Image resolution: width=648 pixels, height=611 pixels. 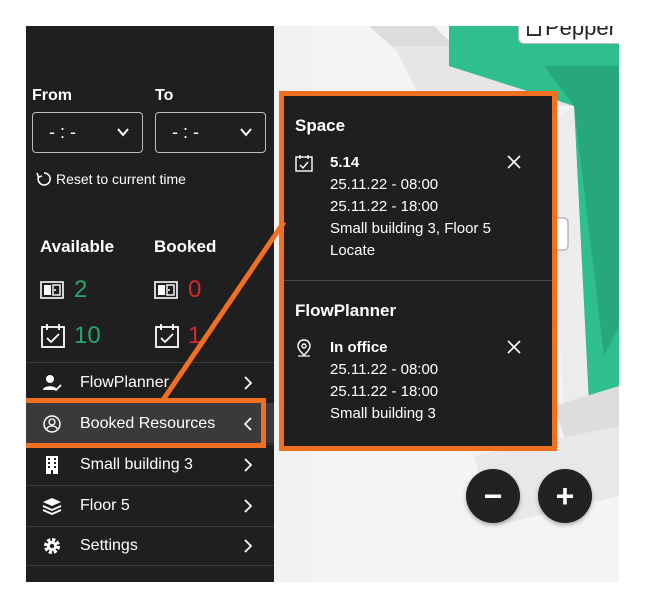 What do you see at coordinates (210, 132) in the screenshot?
I see `to-time-select: -` at bounding box center [210, 132].